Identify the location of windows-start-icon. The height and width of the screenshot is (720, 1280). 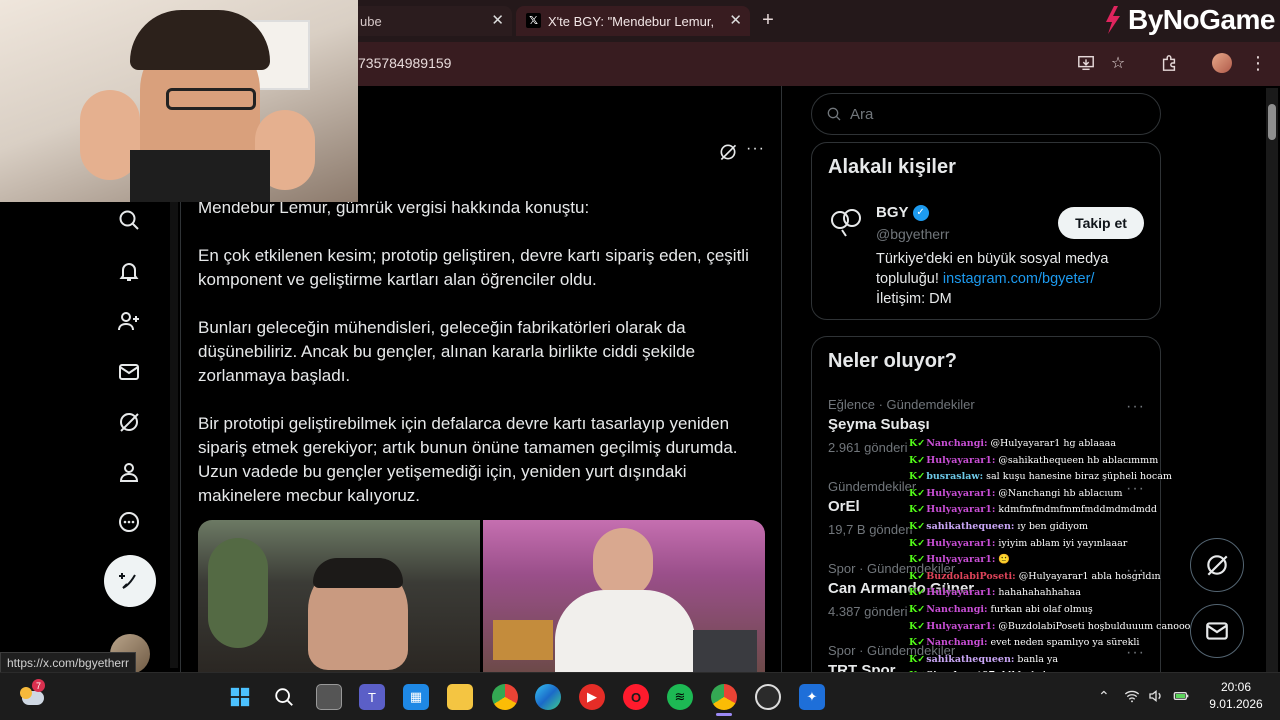
(240, 697).